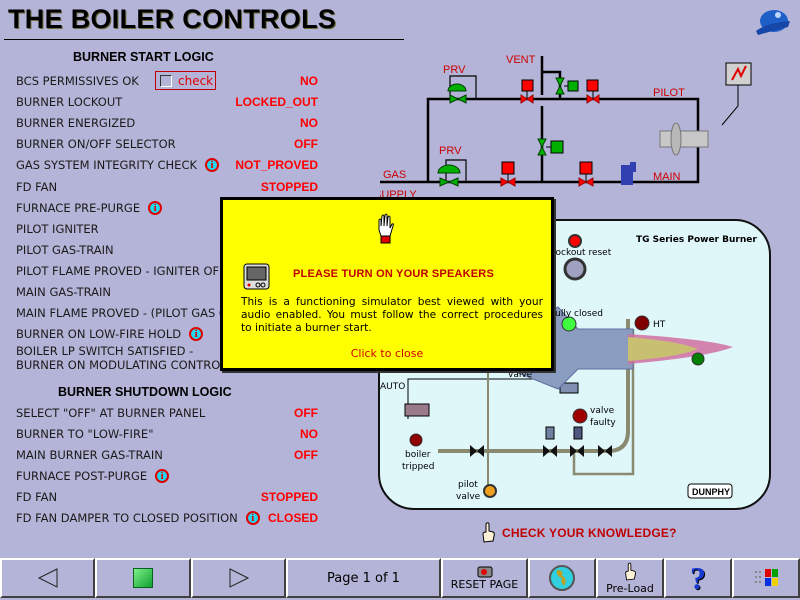 The image size is (800, 600). Describe the element at coordinates (766, 578) in the screenshot. I see `windows-button` at that location.